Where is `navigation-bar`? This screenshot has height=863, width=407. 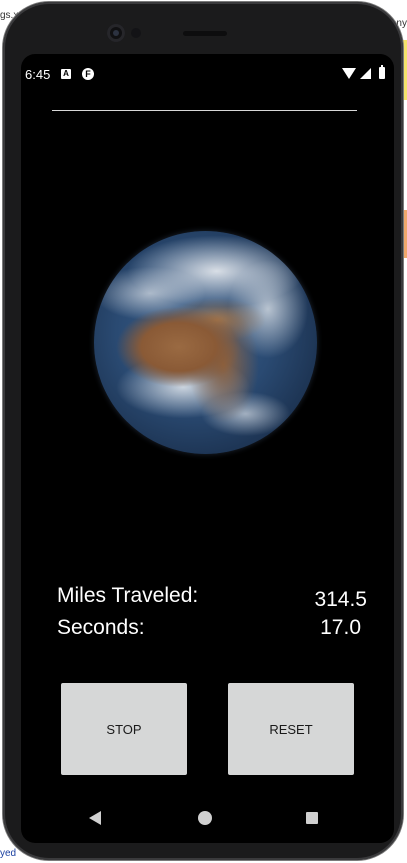 navigation-bar is located at coordinates (207, 819).